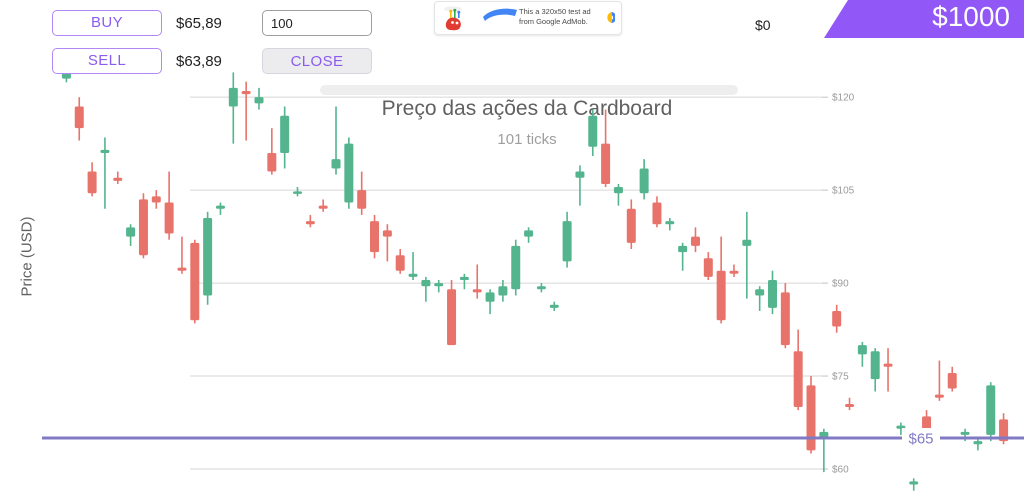 The width and height of the screenshot is (1024, 500). I want to click on admob-test-ad-banner: This a 320x50 test ad from Google AdMob., so click(528, 18).